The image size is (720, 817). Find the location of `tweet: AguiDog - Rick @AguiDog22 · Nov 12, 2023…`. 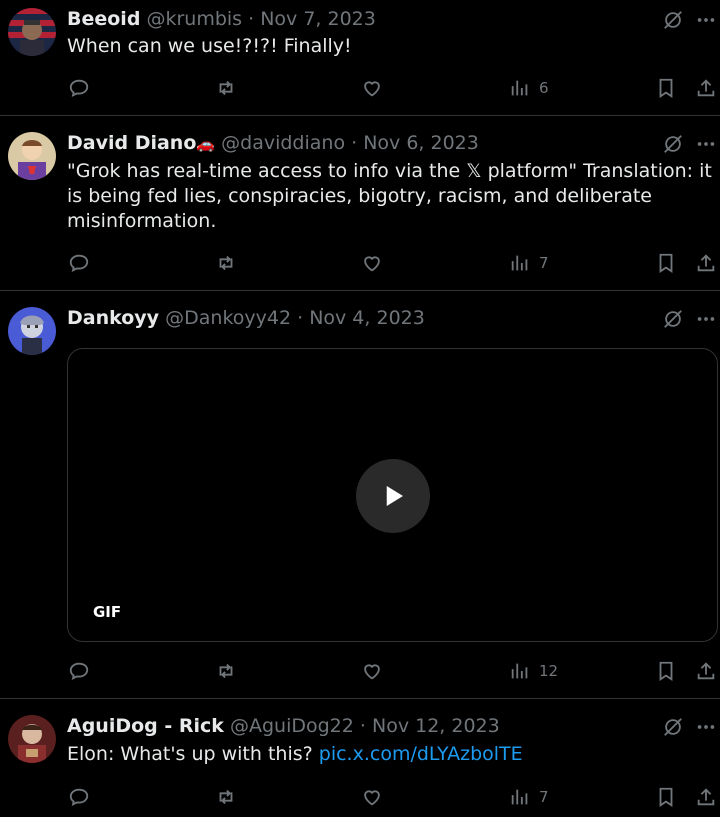

tweet: AguiDog - Rick @AguiDog22 · Nov 12, 2023… is located at coordinates (360, 758).